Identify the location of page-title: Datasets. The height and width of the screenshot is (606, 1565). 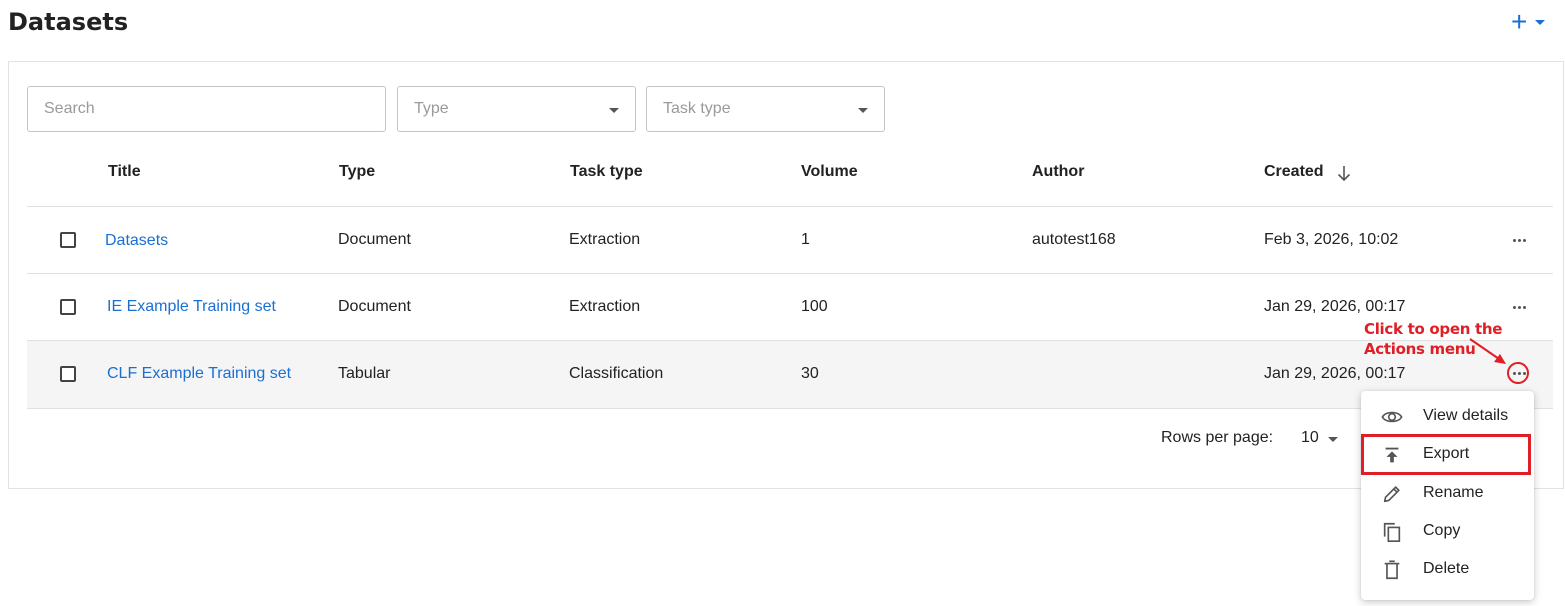
(68, 22).